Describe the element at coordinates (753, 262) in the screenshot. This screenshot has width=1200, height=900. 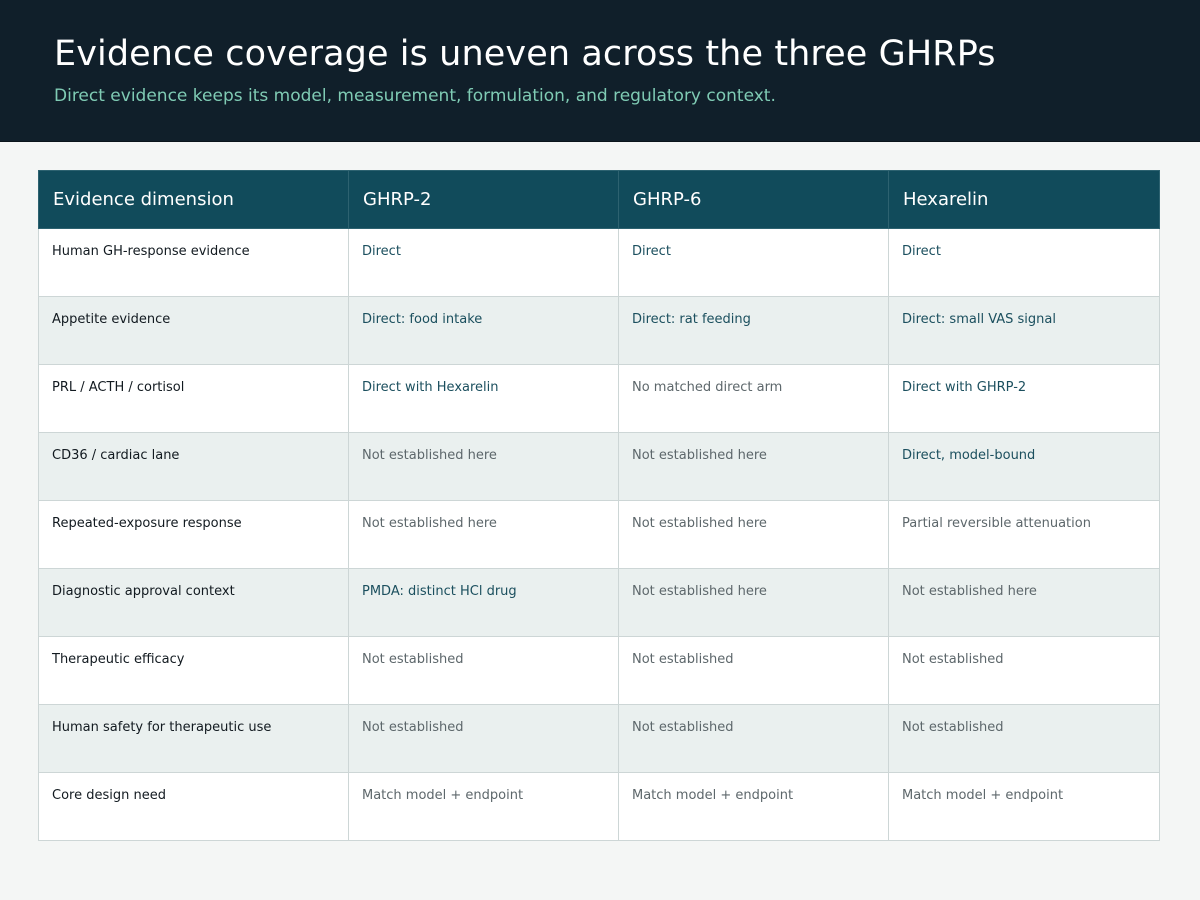
I see `cell-ghrp-6: Direct` at that location.